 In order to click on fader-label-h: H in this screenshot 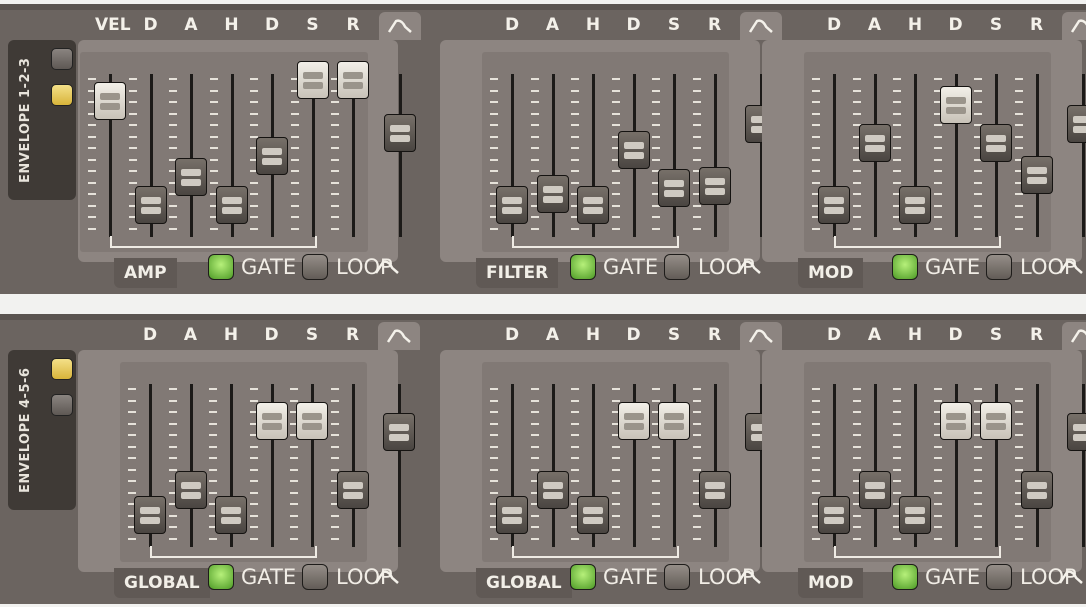, I will do `click(231, 335)`.